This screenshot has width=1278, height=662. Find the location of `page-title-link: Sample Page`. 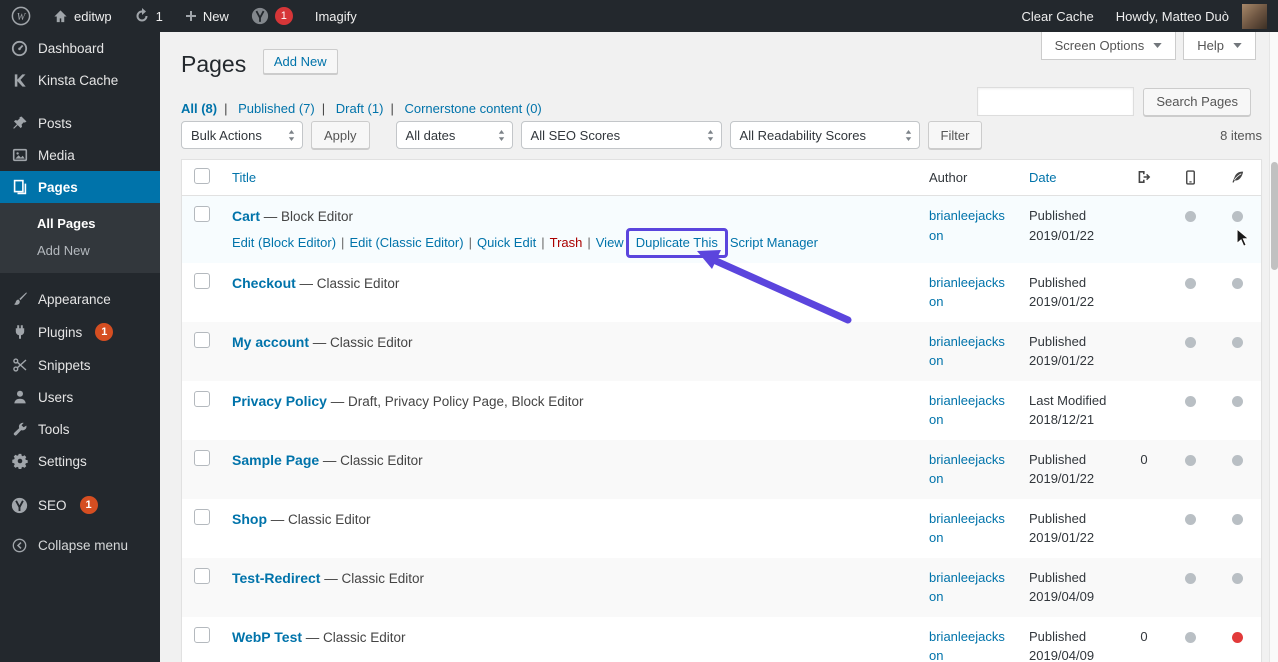

page-title-link: Sample Page is located at coordinates (275, 460).